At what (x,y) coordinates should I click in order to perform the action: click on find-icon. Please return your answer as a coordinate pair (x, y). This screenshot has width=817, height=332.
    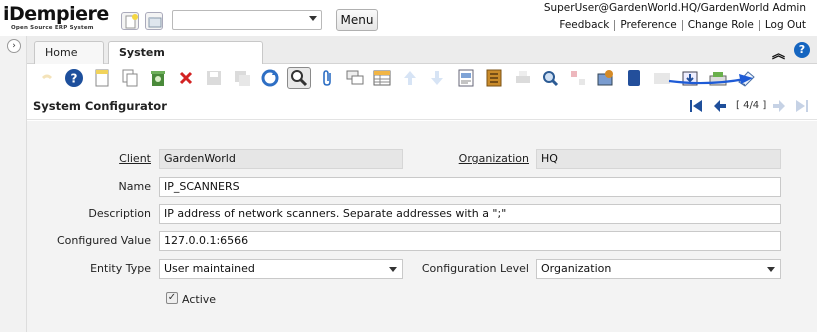
    Looking at the image, I should click on (299, 78).